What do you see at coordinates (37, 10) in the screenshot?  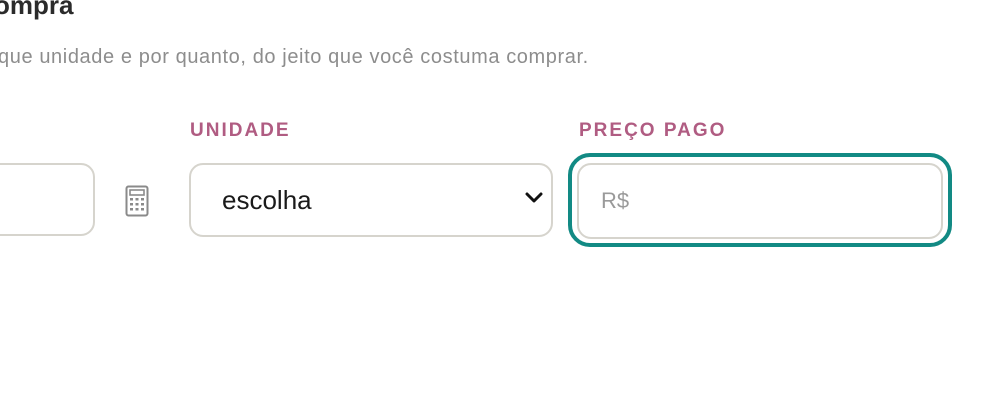 I see `section-title: ompra` at bounding box center [37, 10].